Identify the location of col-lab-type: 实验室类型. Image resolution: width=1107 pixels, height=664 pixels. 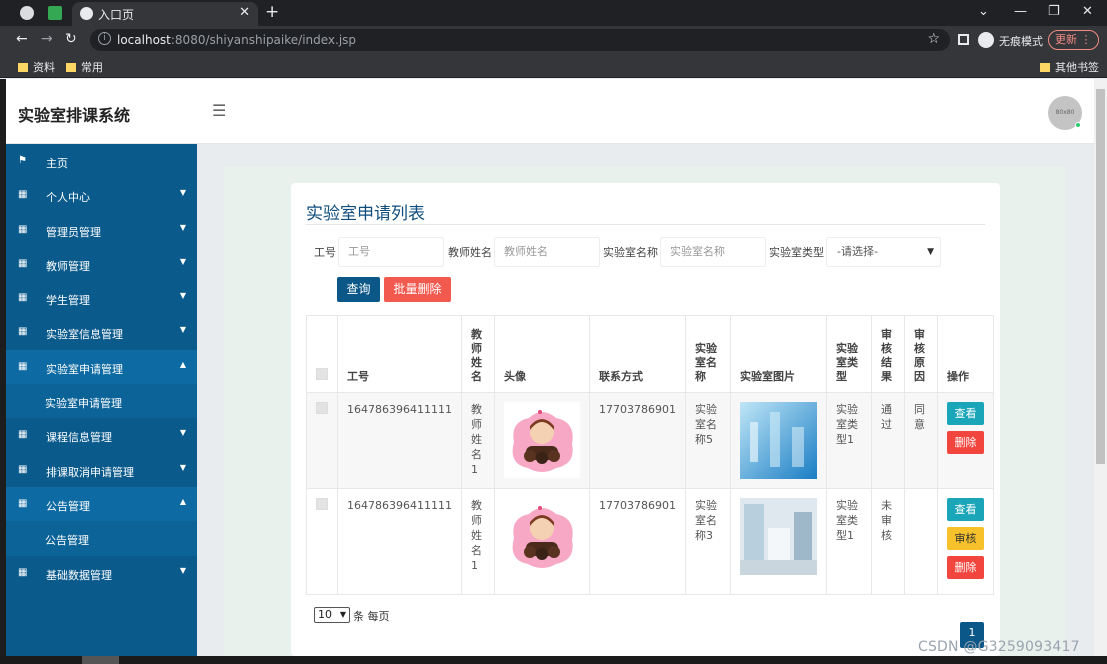
(848, 354).